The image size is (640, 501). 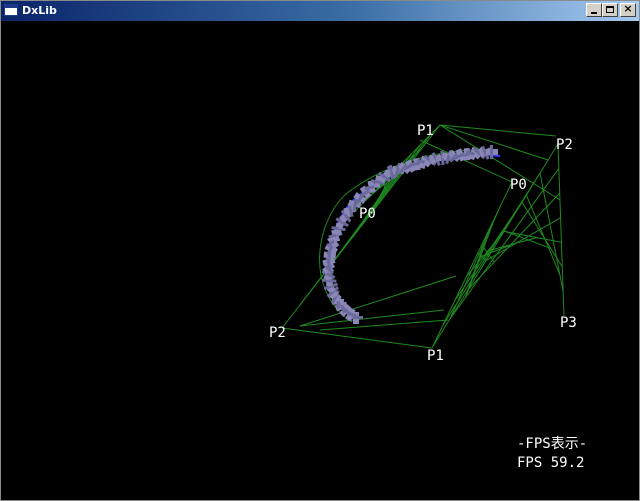 What do you see at coordinates (367, 214) in the screenshot?
I see `curve-a-p0-label: P0` at bounding box center [367, 214].